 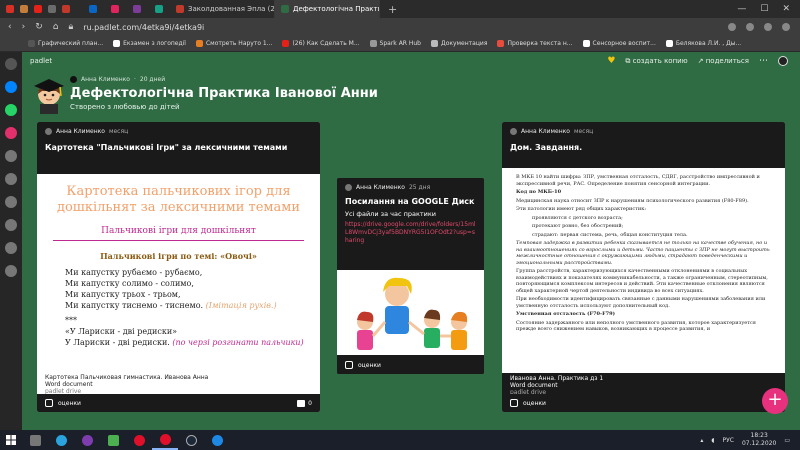 I want to click on padlet-logo: padlet, so click(x=41, y=61).